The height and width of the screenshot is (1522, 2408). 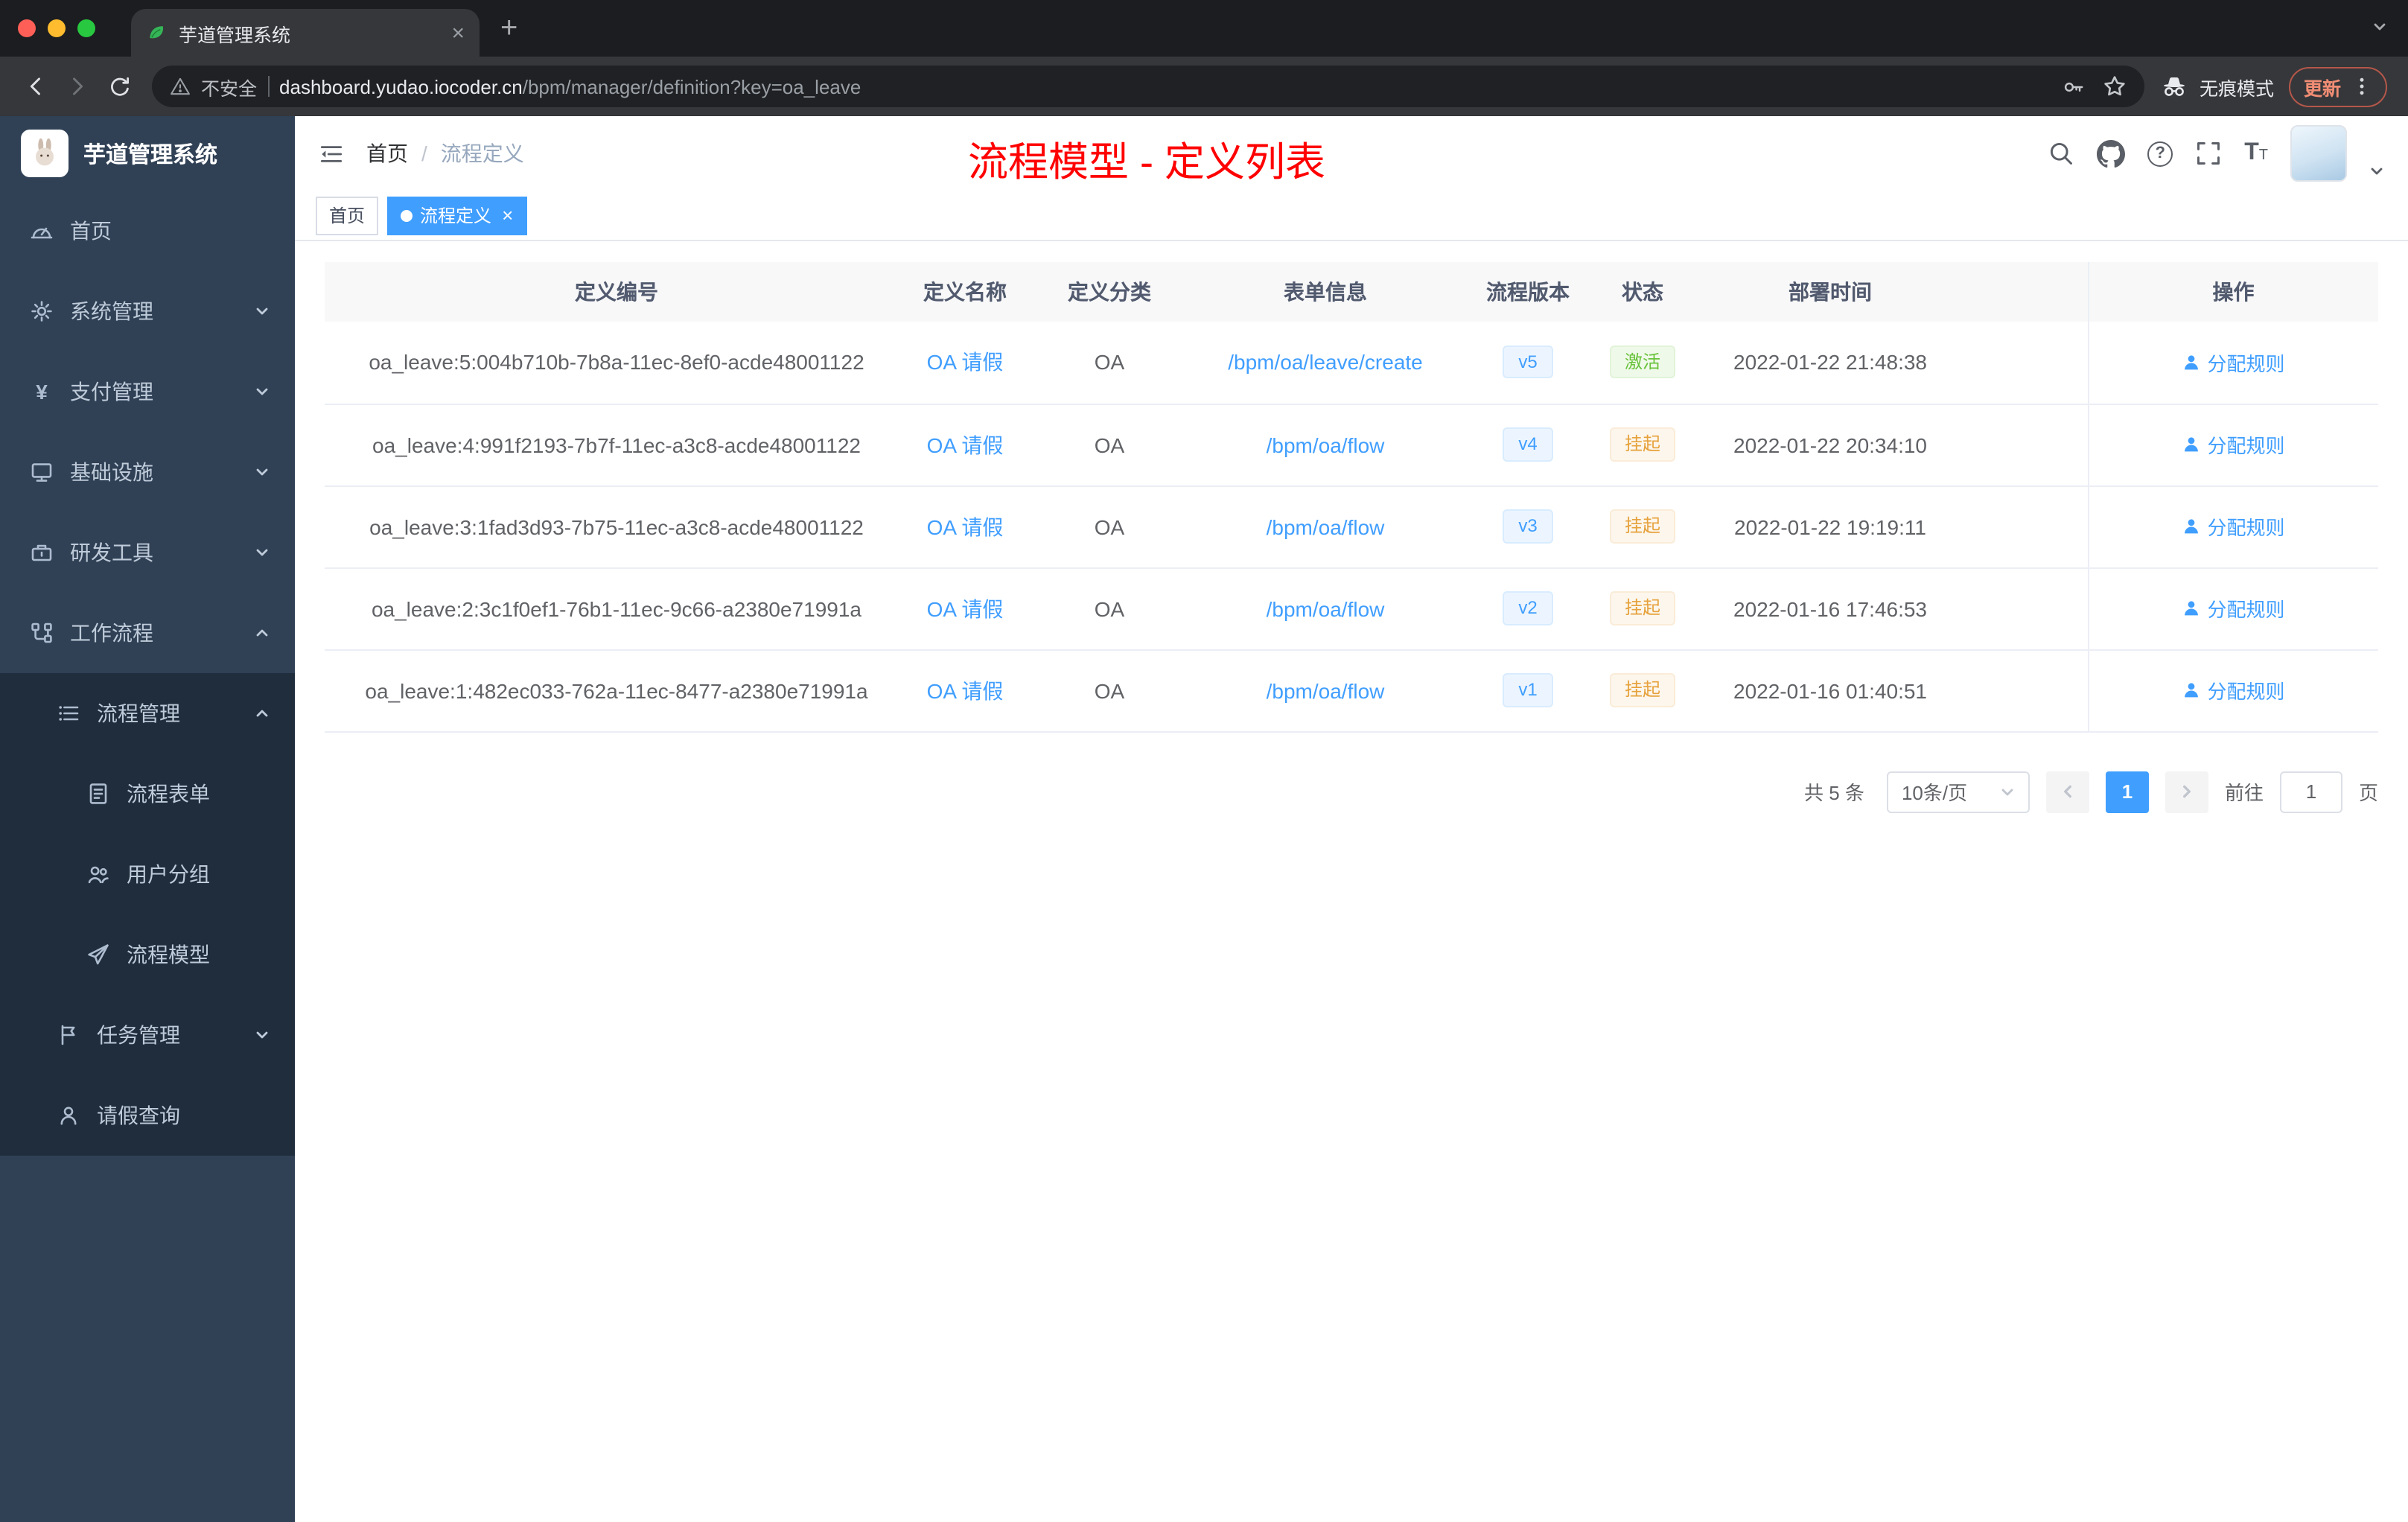 What do you see at coordinates (1528, 690) in the screenshot?
I see `version-badge: v1` at bounding box center [1528, 690].